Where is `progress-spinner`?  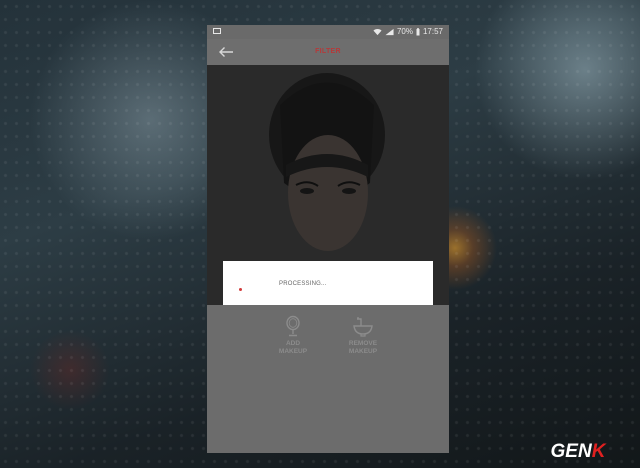
progress-spinner is located at coordinates (240, 289).